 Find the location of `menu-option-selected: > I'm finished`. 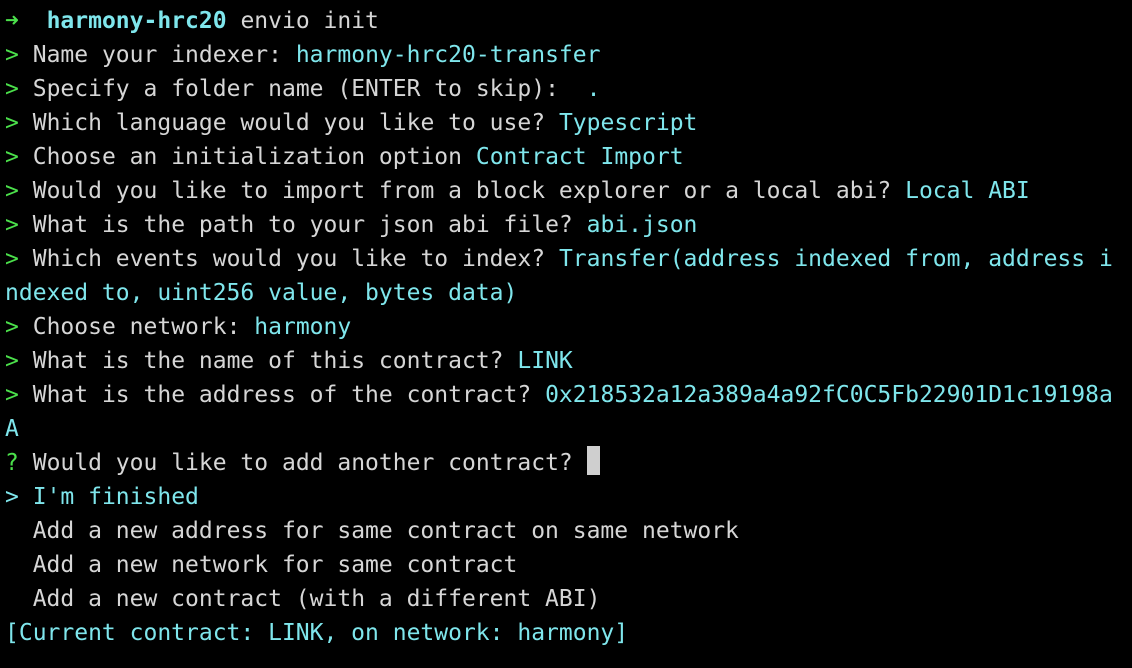

menu-option-selected: > I'm finished is located at coordinates (568, 497).